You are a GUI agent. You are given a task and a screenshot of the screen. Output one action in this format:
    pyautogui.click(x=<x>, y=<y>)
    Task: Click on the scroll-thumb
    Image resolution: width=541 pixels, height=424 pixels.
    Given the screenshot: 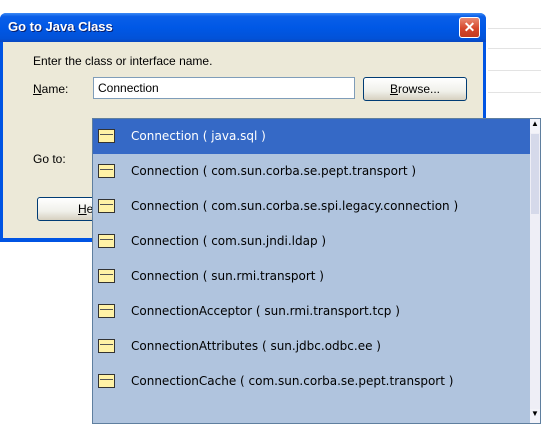 What is the action you would take?
    pyautogui.click(x=535, y=174)
    